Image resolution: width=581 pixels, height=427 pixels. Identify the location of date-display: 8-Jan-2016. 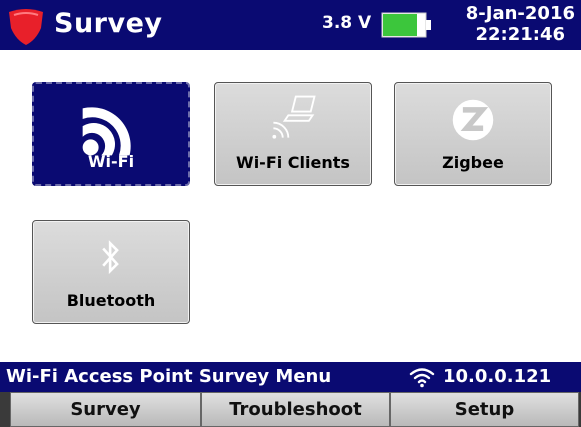
(520, 13).